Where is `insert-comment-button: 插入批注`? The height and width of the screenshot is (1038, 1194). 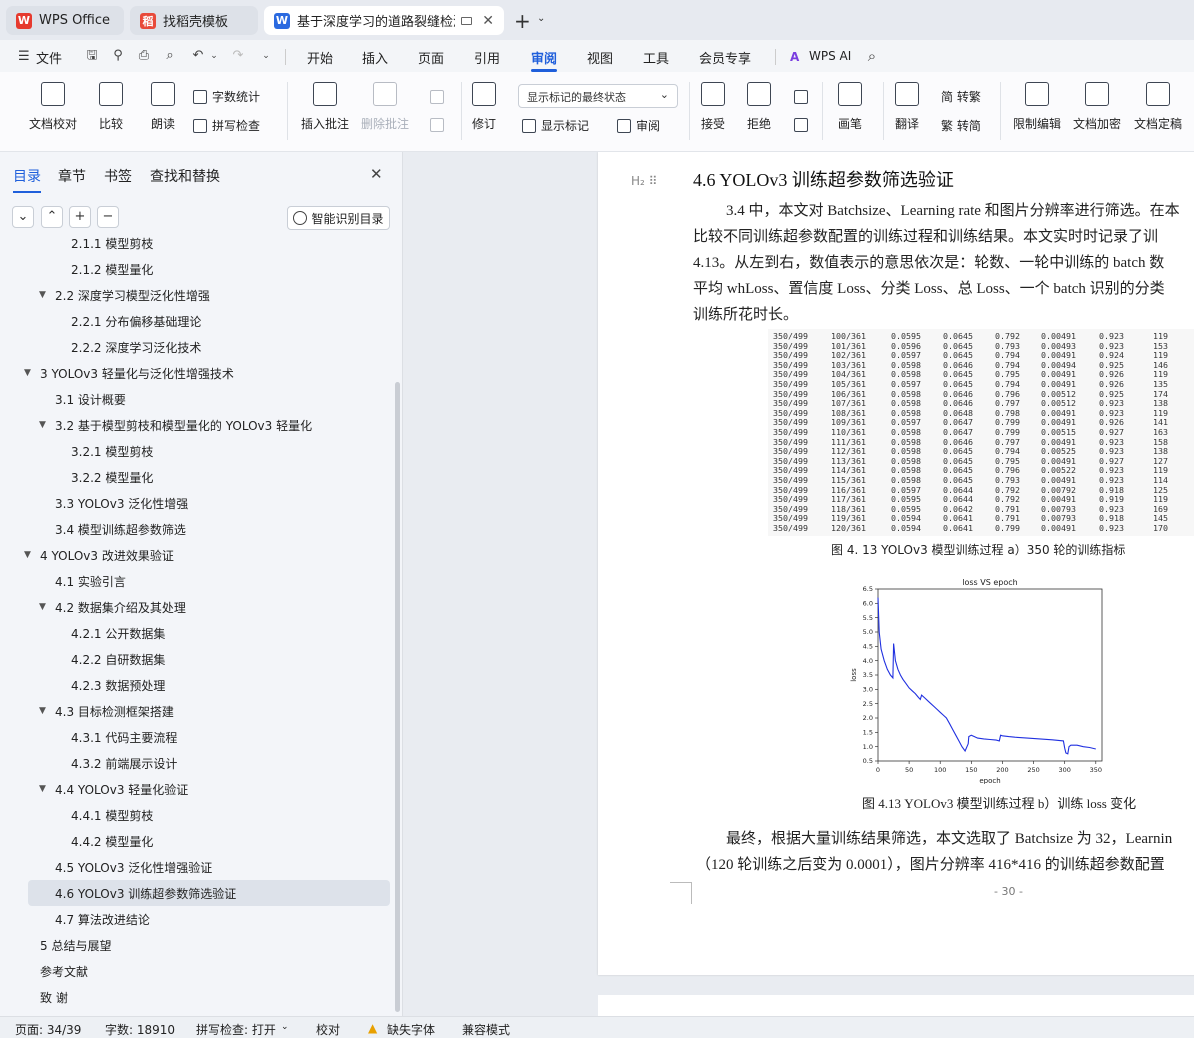
insert-comment-button: 插入批注 is located at coordinates (325, 107).